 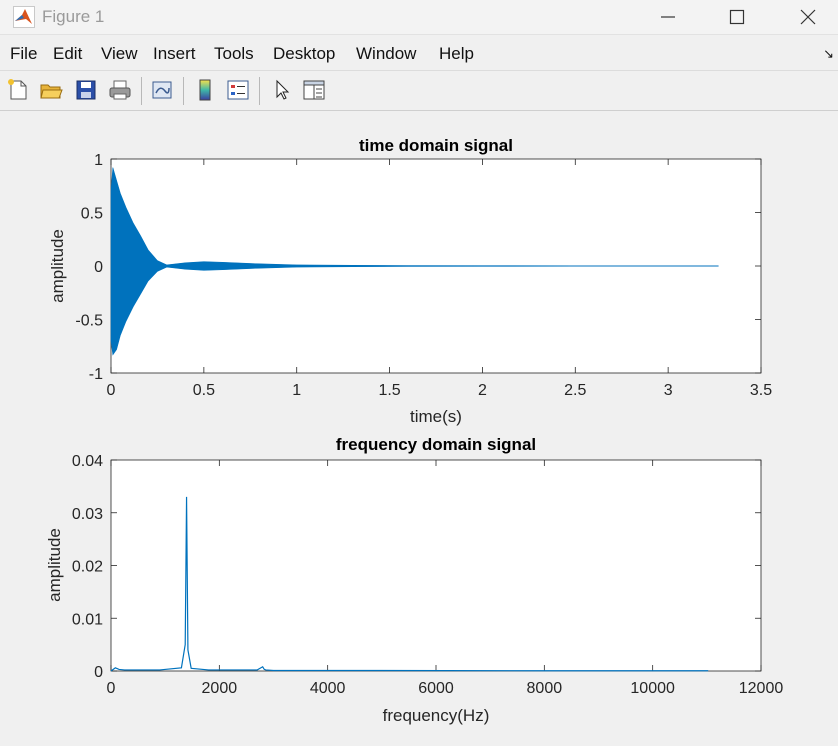 I want to click on y-tick-label: 0.02, so click(x=87, y=567).